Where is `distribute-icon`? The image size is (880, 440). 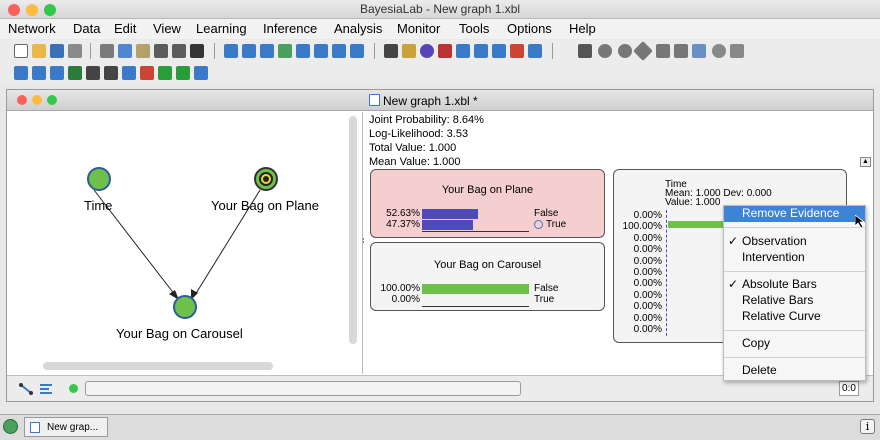
distribute-icon is located at coordinates (321, 51).